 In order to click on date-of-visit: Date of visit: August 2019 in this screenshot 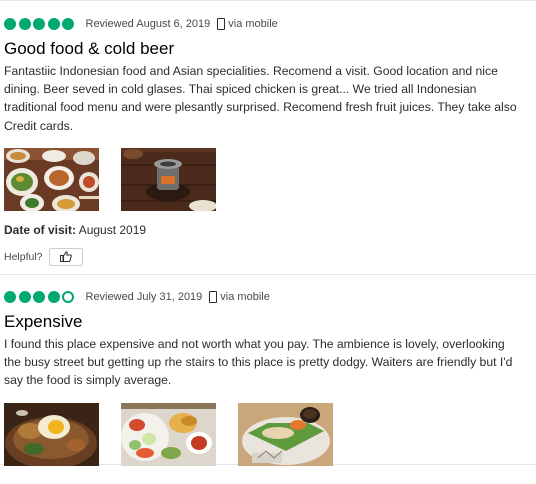, I will do `click(266, 230)`.